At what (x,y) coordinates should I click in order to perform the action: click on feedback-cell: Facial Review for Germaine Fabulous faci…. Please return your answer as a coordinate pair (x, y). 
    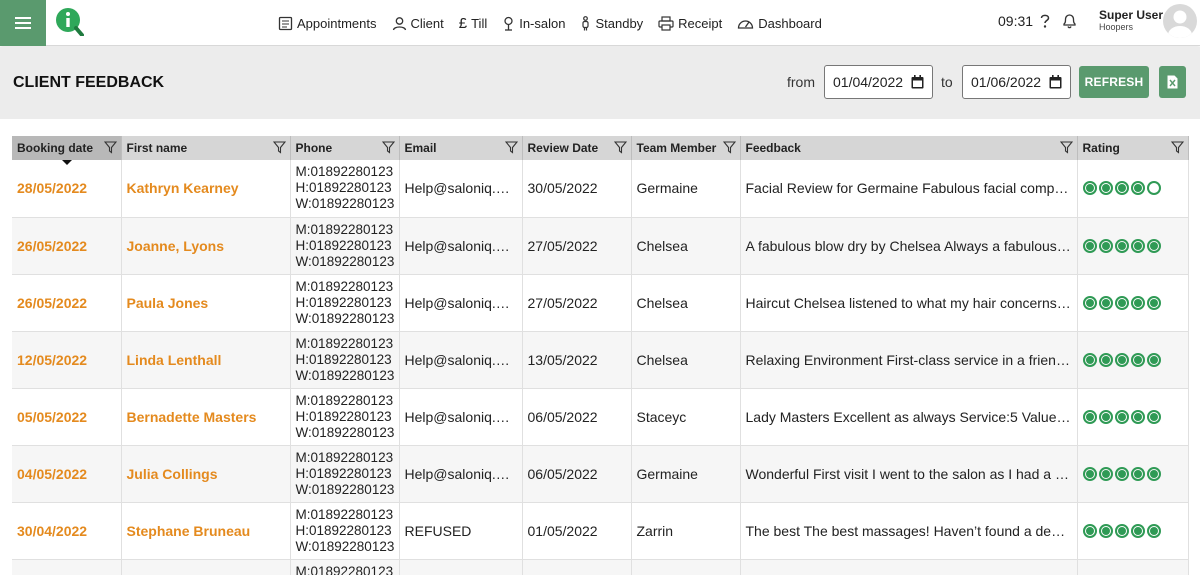
    Looking at the image, I should click on (909, 189).